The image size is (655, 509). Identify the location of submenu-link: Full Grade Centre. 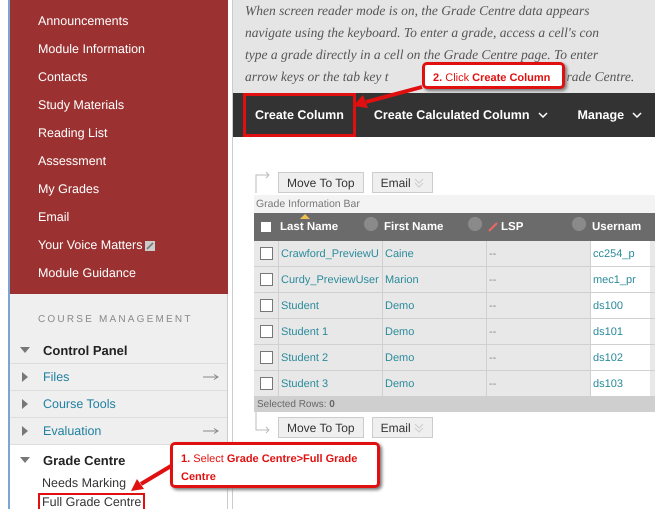
(92, 501).